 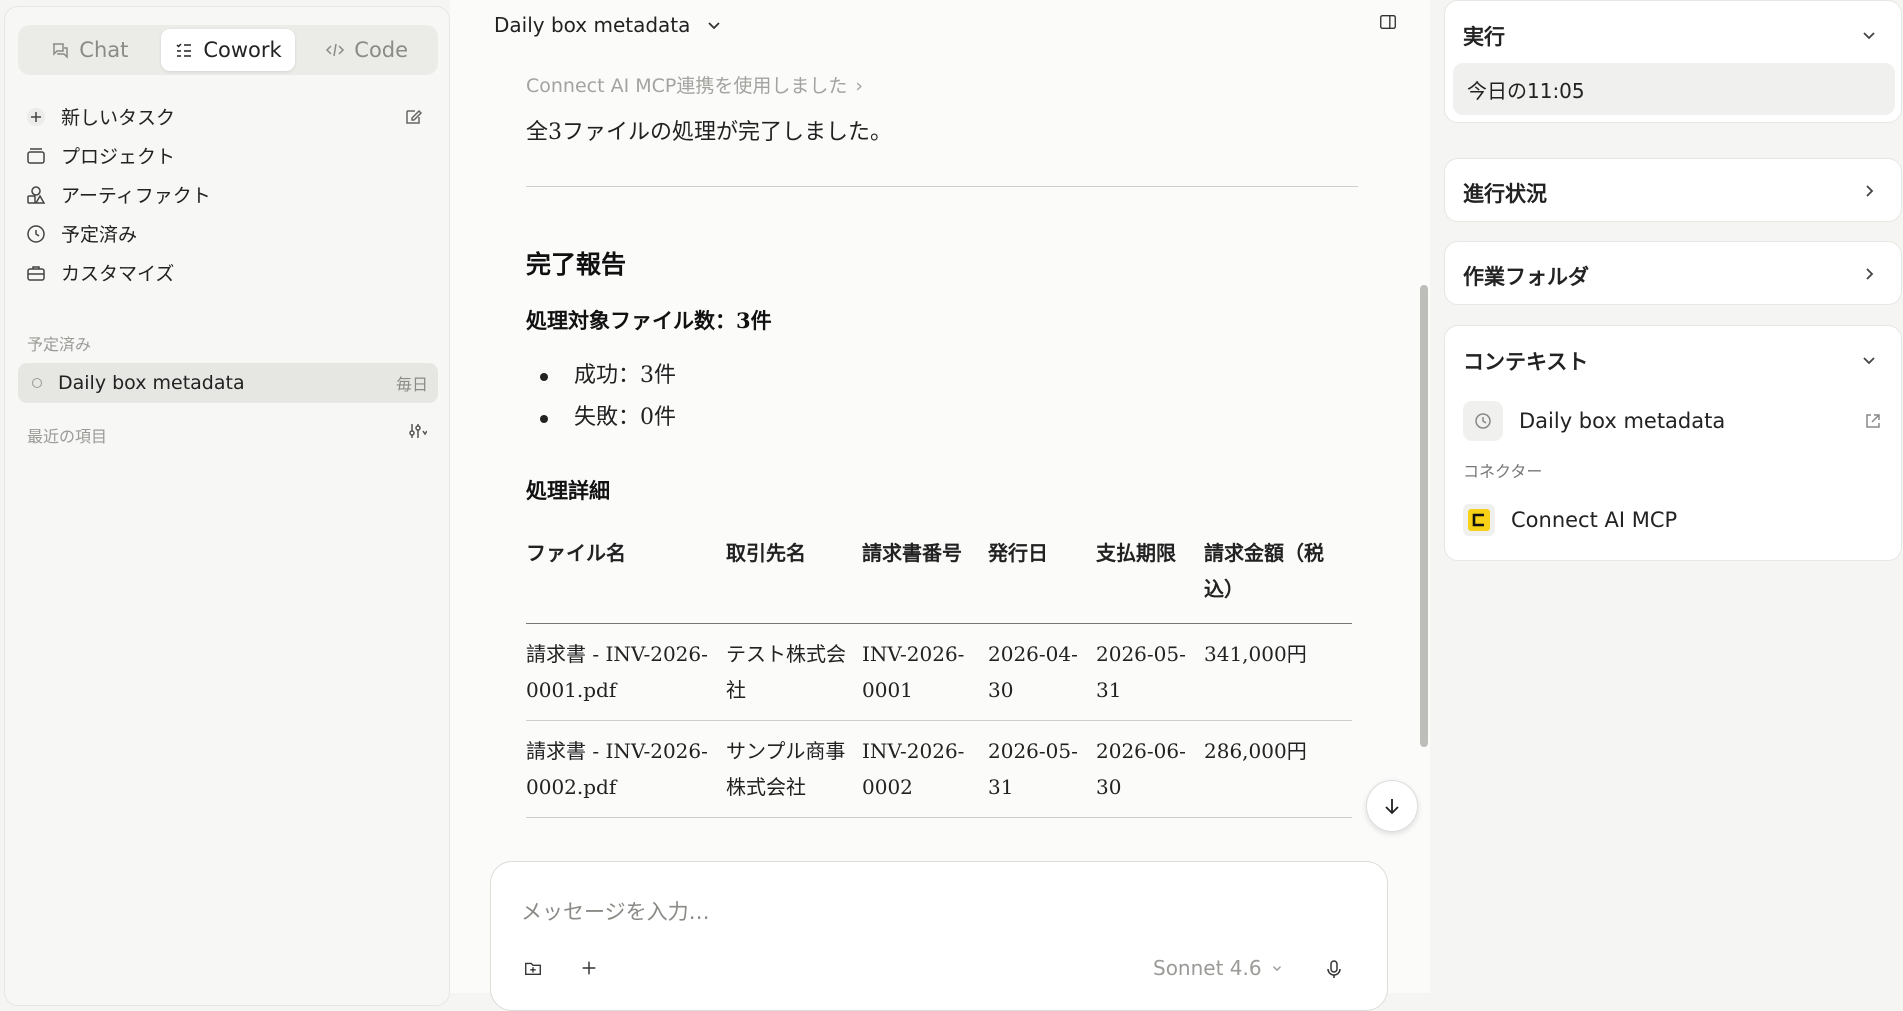 I want to click on connector-item: Connect AI MCP, so click(x=1570, y=520).